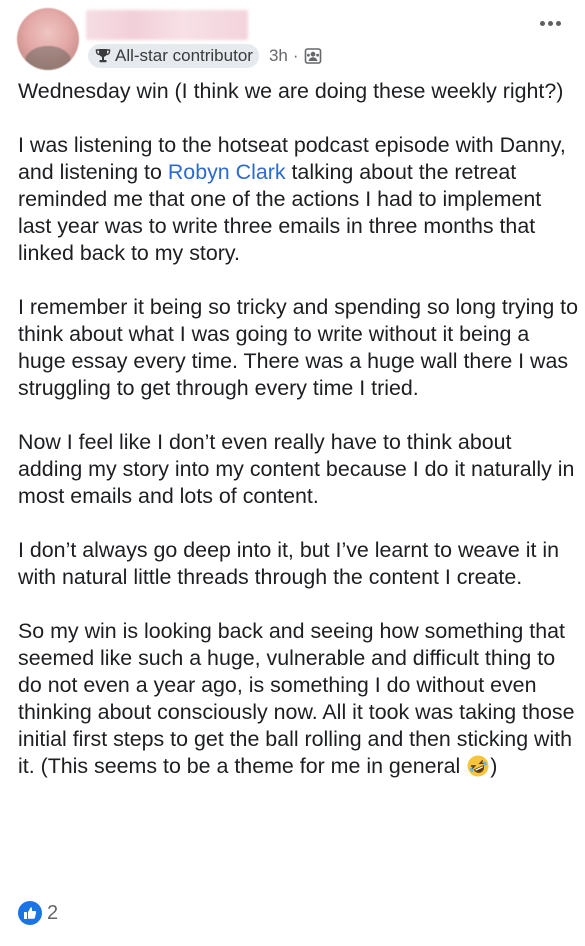 This screenshot has height=946, width=585. What do you see at coordinates (278, 56) in the screenshot?
I see `post-time: 3h` at bounding box center [278, 56].